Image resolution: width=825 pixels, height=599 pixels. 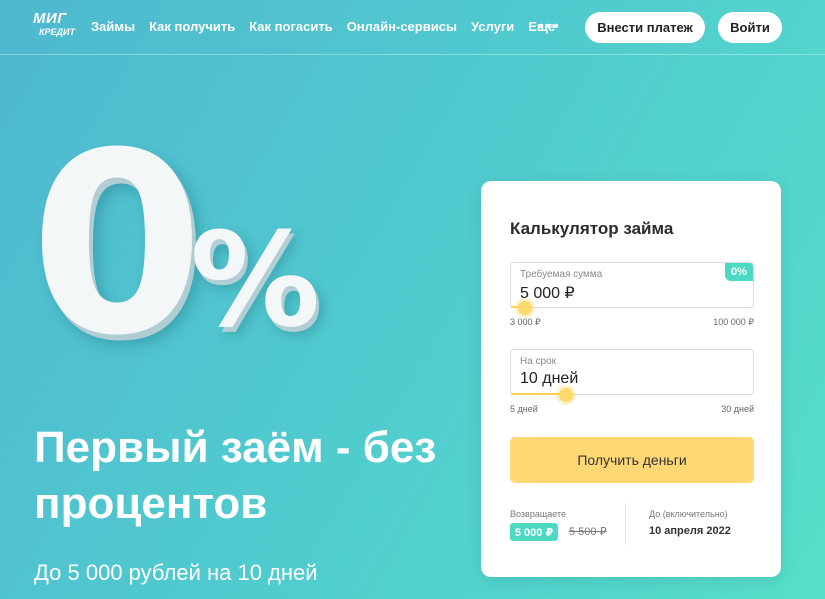 What do you see at coordinates (538, 514) in the screenshot?
I see `return-label: Возвращаете` at bounding box center [538, 514].